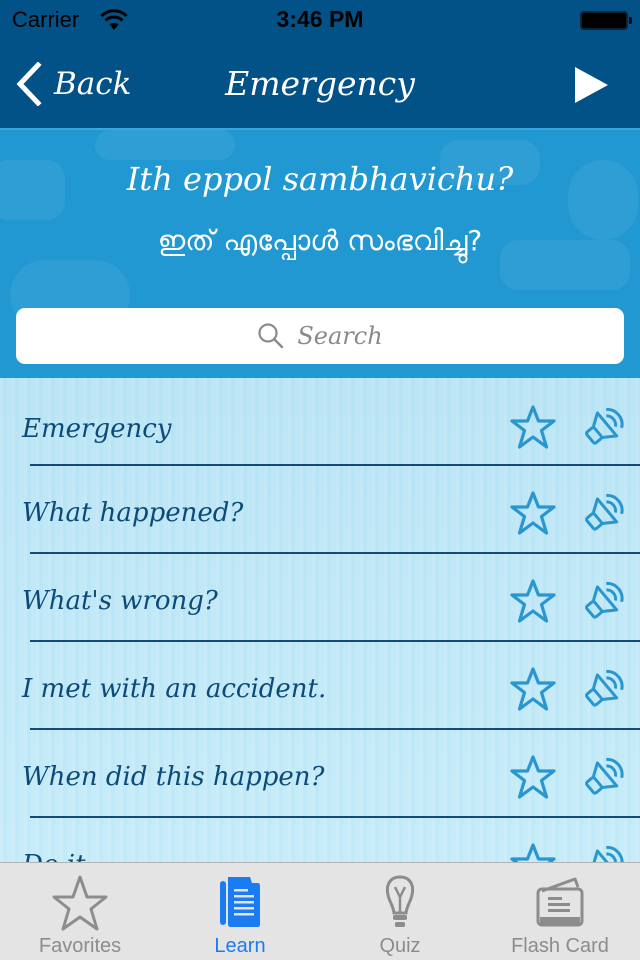 This screenshot has width=640, height=960. I want to click on list-item: I met with an accident., so click(320, 686).